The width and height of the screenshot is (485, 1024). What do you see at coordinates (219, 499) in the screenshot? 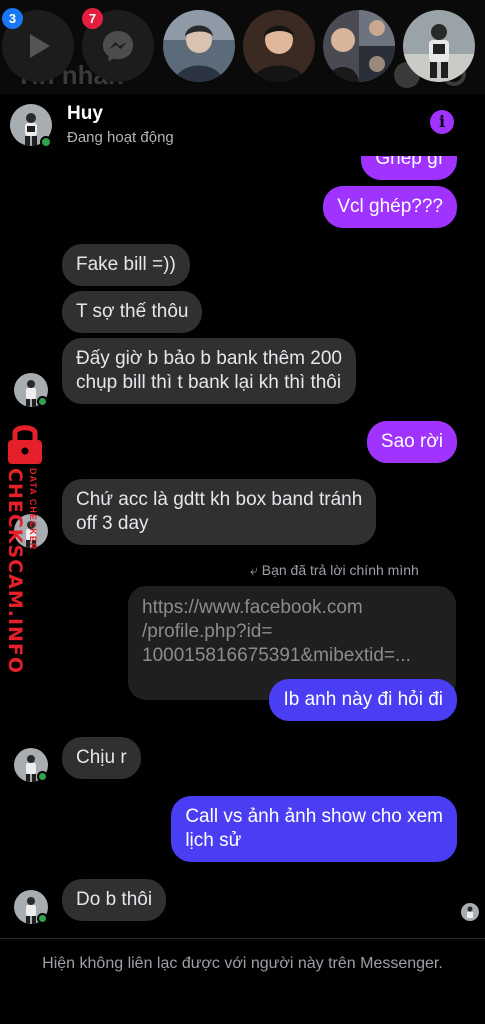
I see `message-line: Chứ acc là gdtt kh box band tránh` at bounding box center [219, 499].